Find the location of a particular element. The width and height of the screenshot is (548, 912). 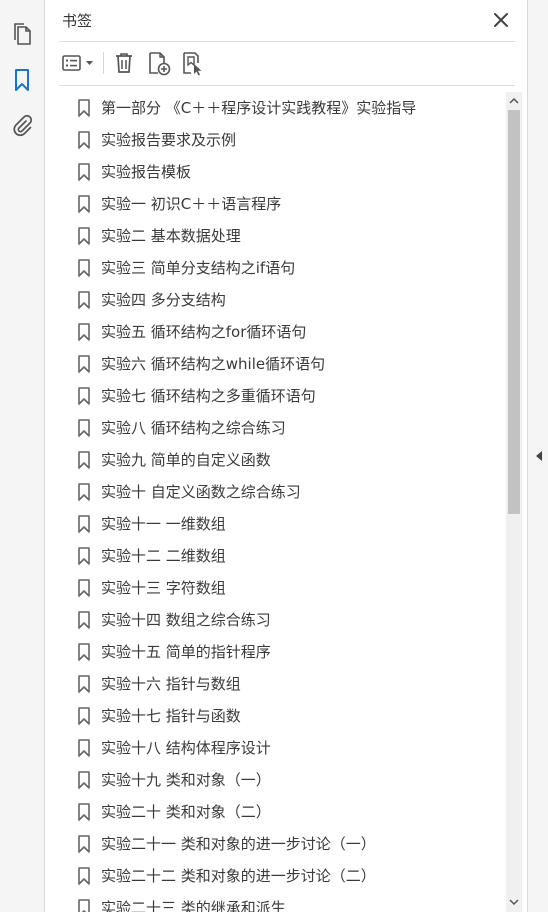

bookmark-item: 实验八 循环结构之综合练习 is located at coordinates (279, 428).